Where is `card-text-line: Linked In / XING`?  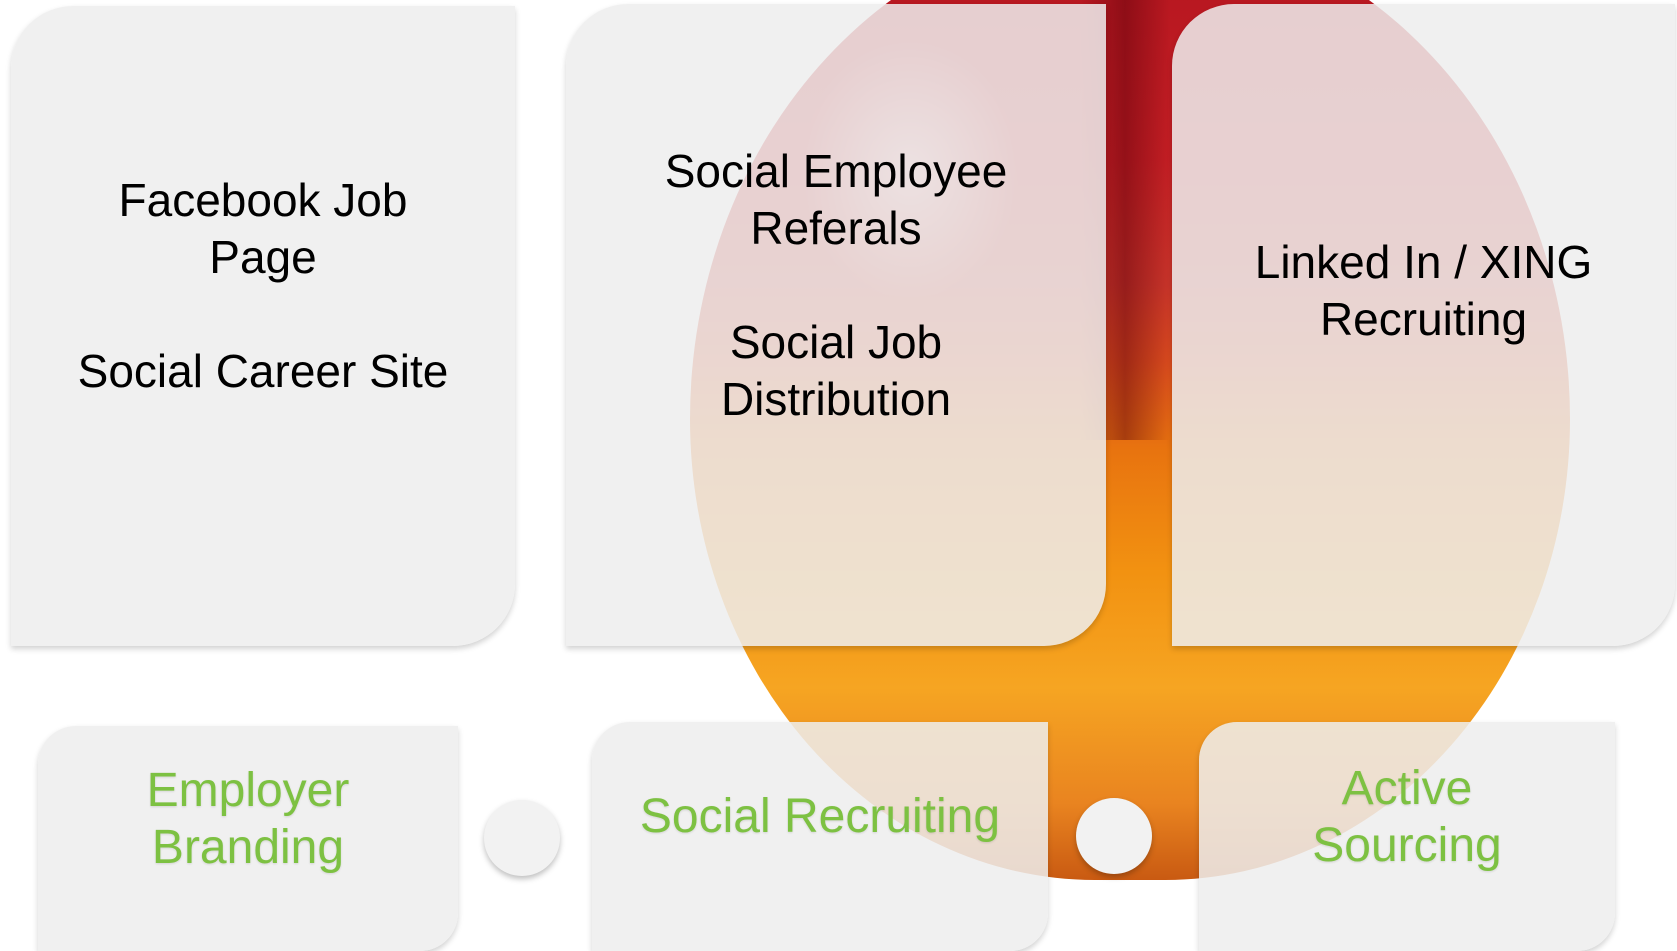 card-text-line: Linked In / XING is located at coordinates (1423, 262).